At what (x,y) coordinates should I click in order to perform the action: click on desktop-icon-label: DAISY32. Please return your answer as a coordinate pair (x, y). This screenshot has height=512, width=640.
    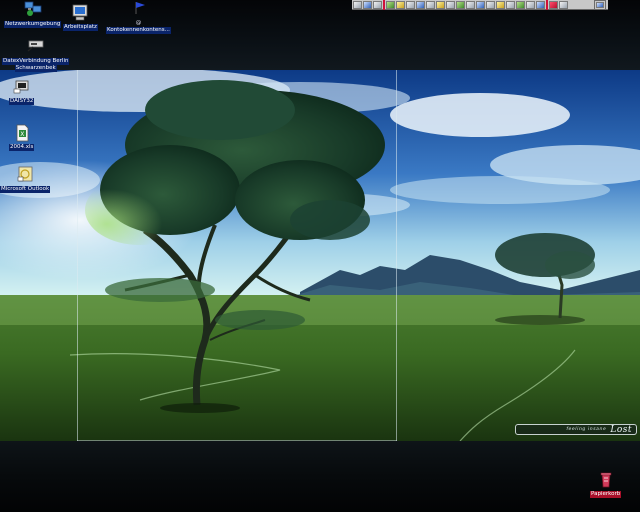
    Looking at the image, I should click on (22, 101).